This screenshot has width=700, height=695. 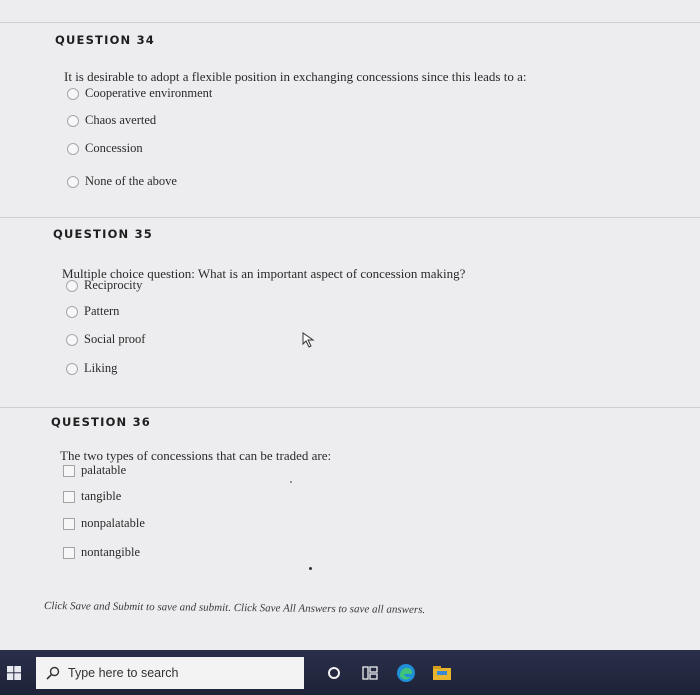 I want to click on option-label: Social proof, so click(x=115, y=339).